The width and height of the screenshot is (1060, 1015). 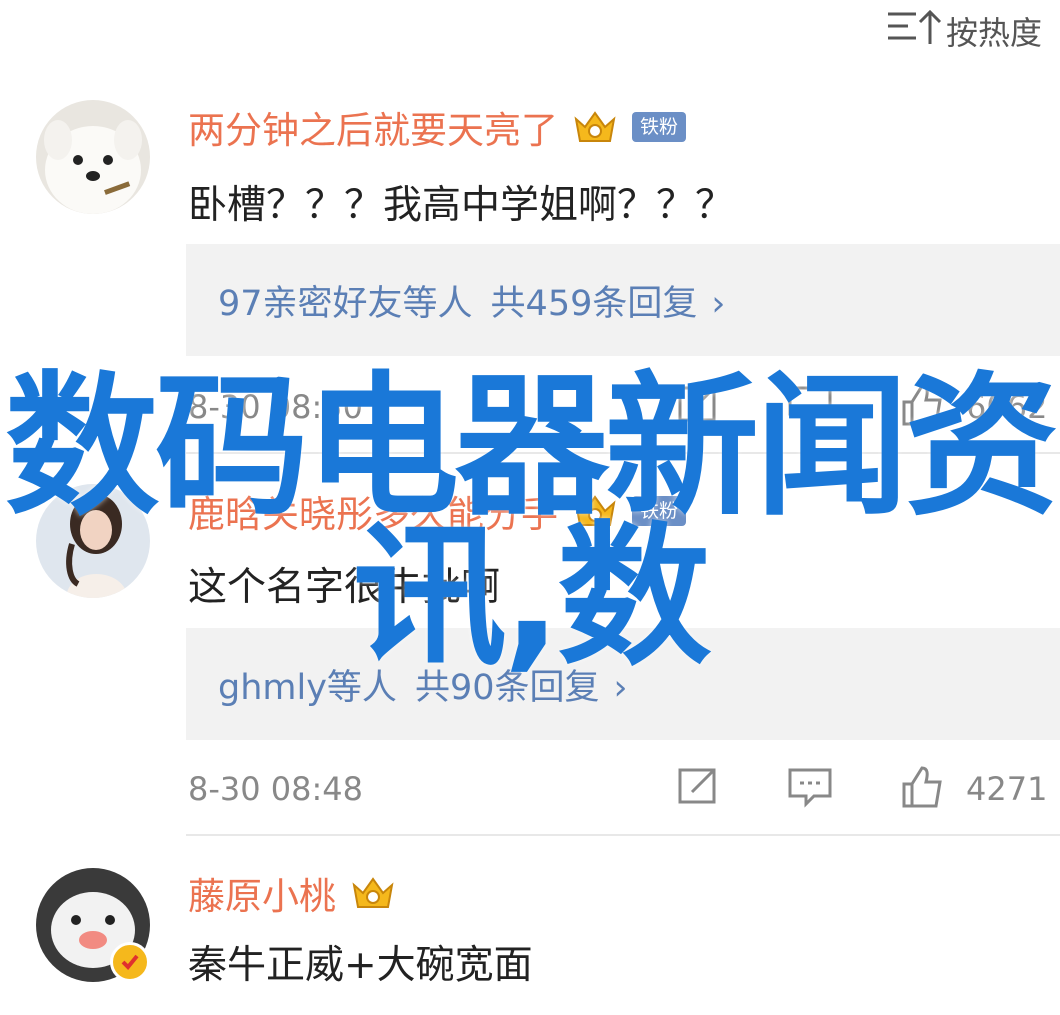 I want to click on forward-icon, so click(x=698, y=786).